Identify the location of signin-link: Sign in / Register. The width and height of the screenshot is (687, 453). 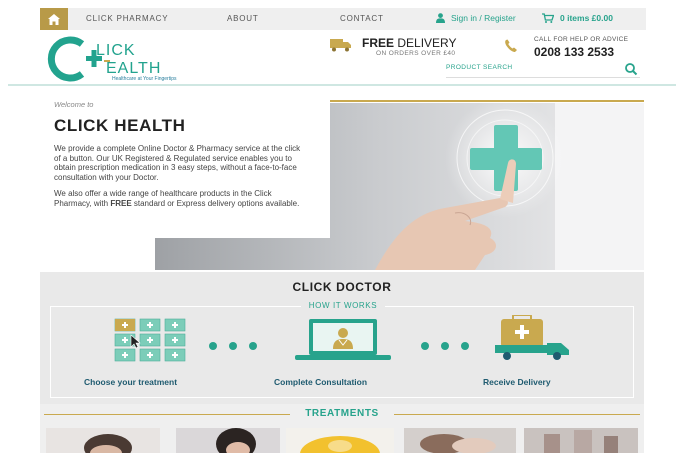
(476, 18).